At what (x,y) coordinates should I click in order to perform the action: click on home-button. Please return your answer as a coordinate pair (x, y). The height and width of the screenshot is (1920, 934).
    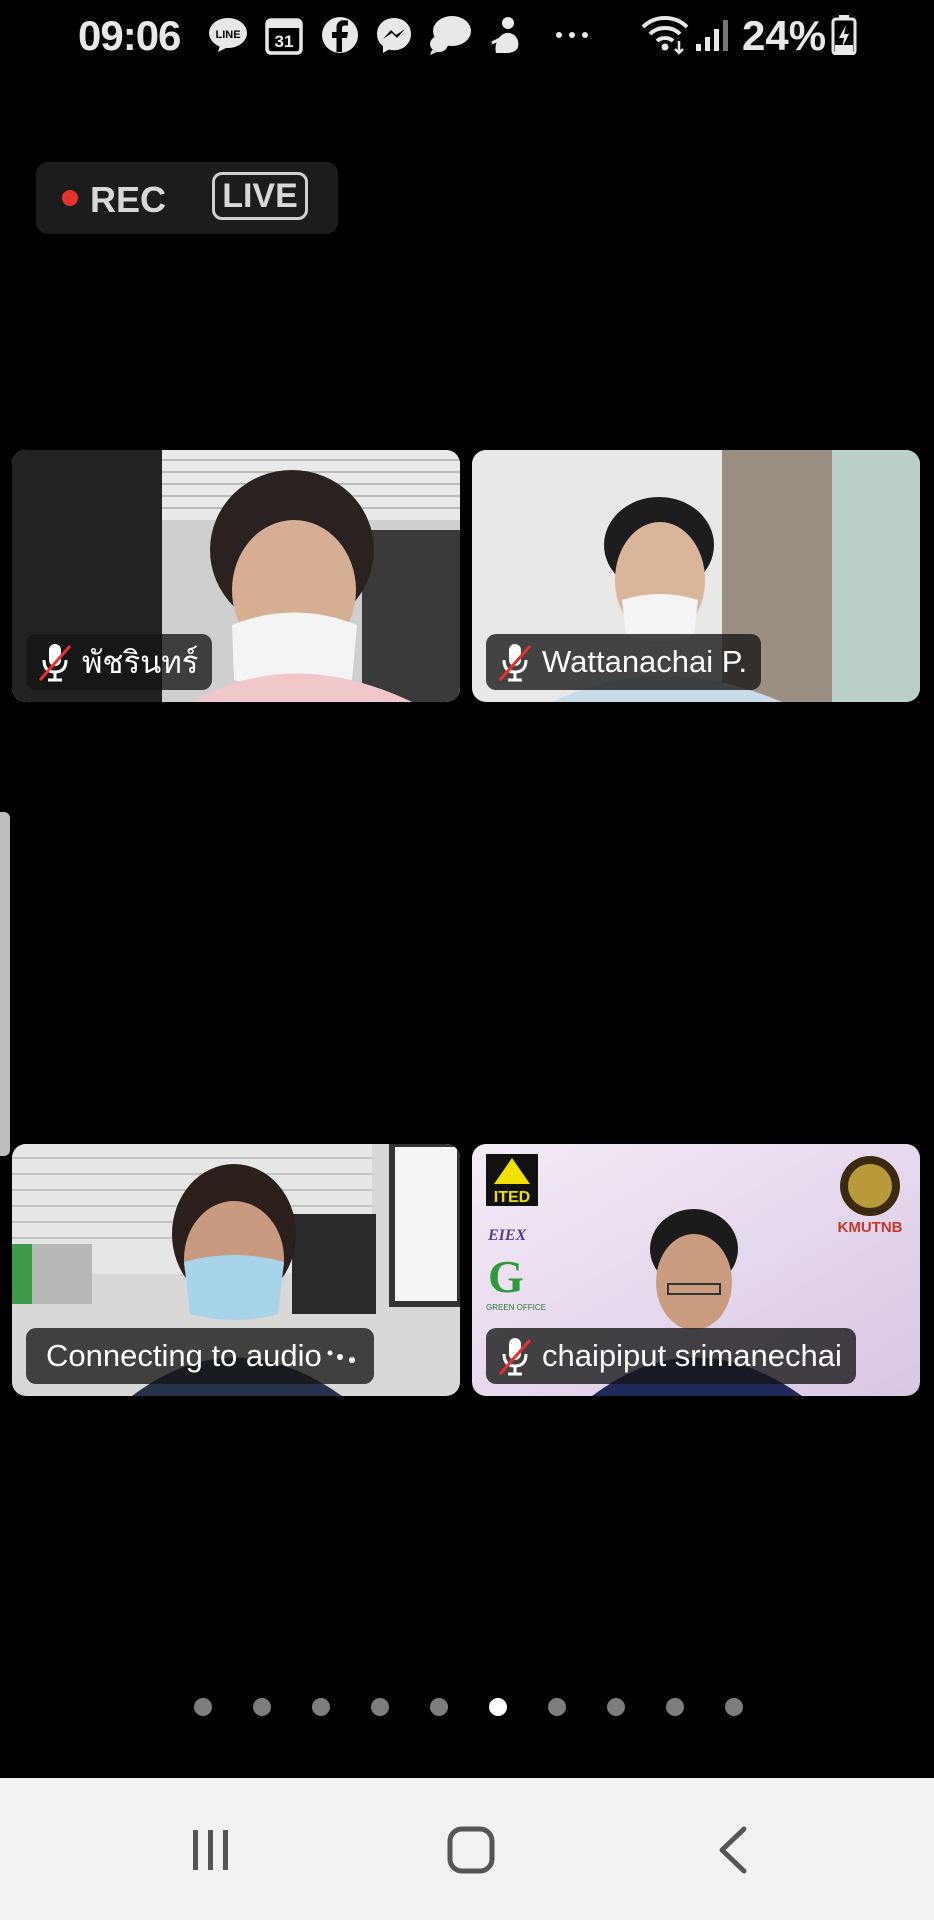
    Looking at the image, I should click on (471, 1850).